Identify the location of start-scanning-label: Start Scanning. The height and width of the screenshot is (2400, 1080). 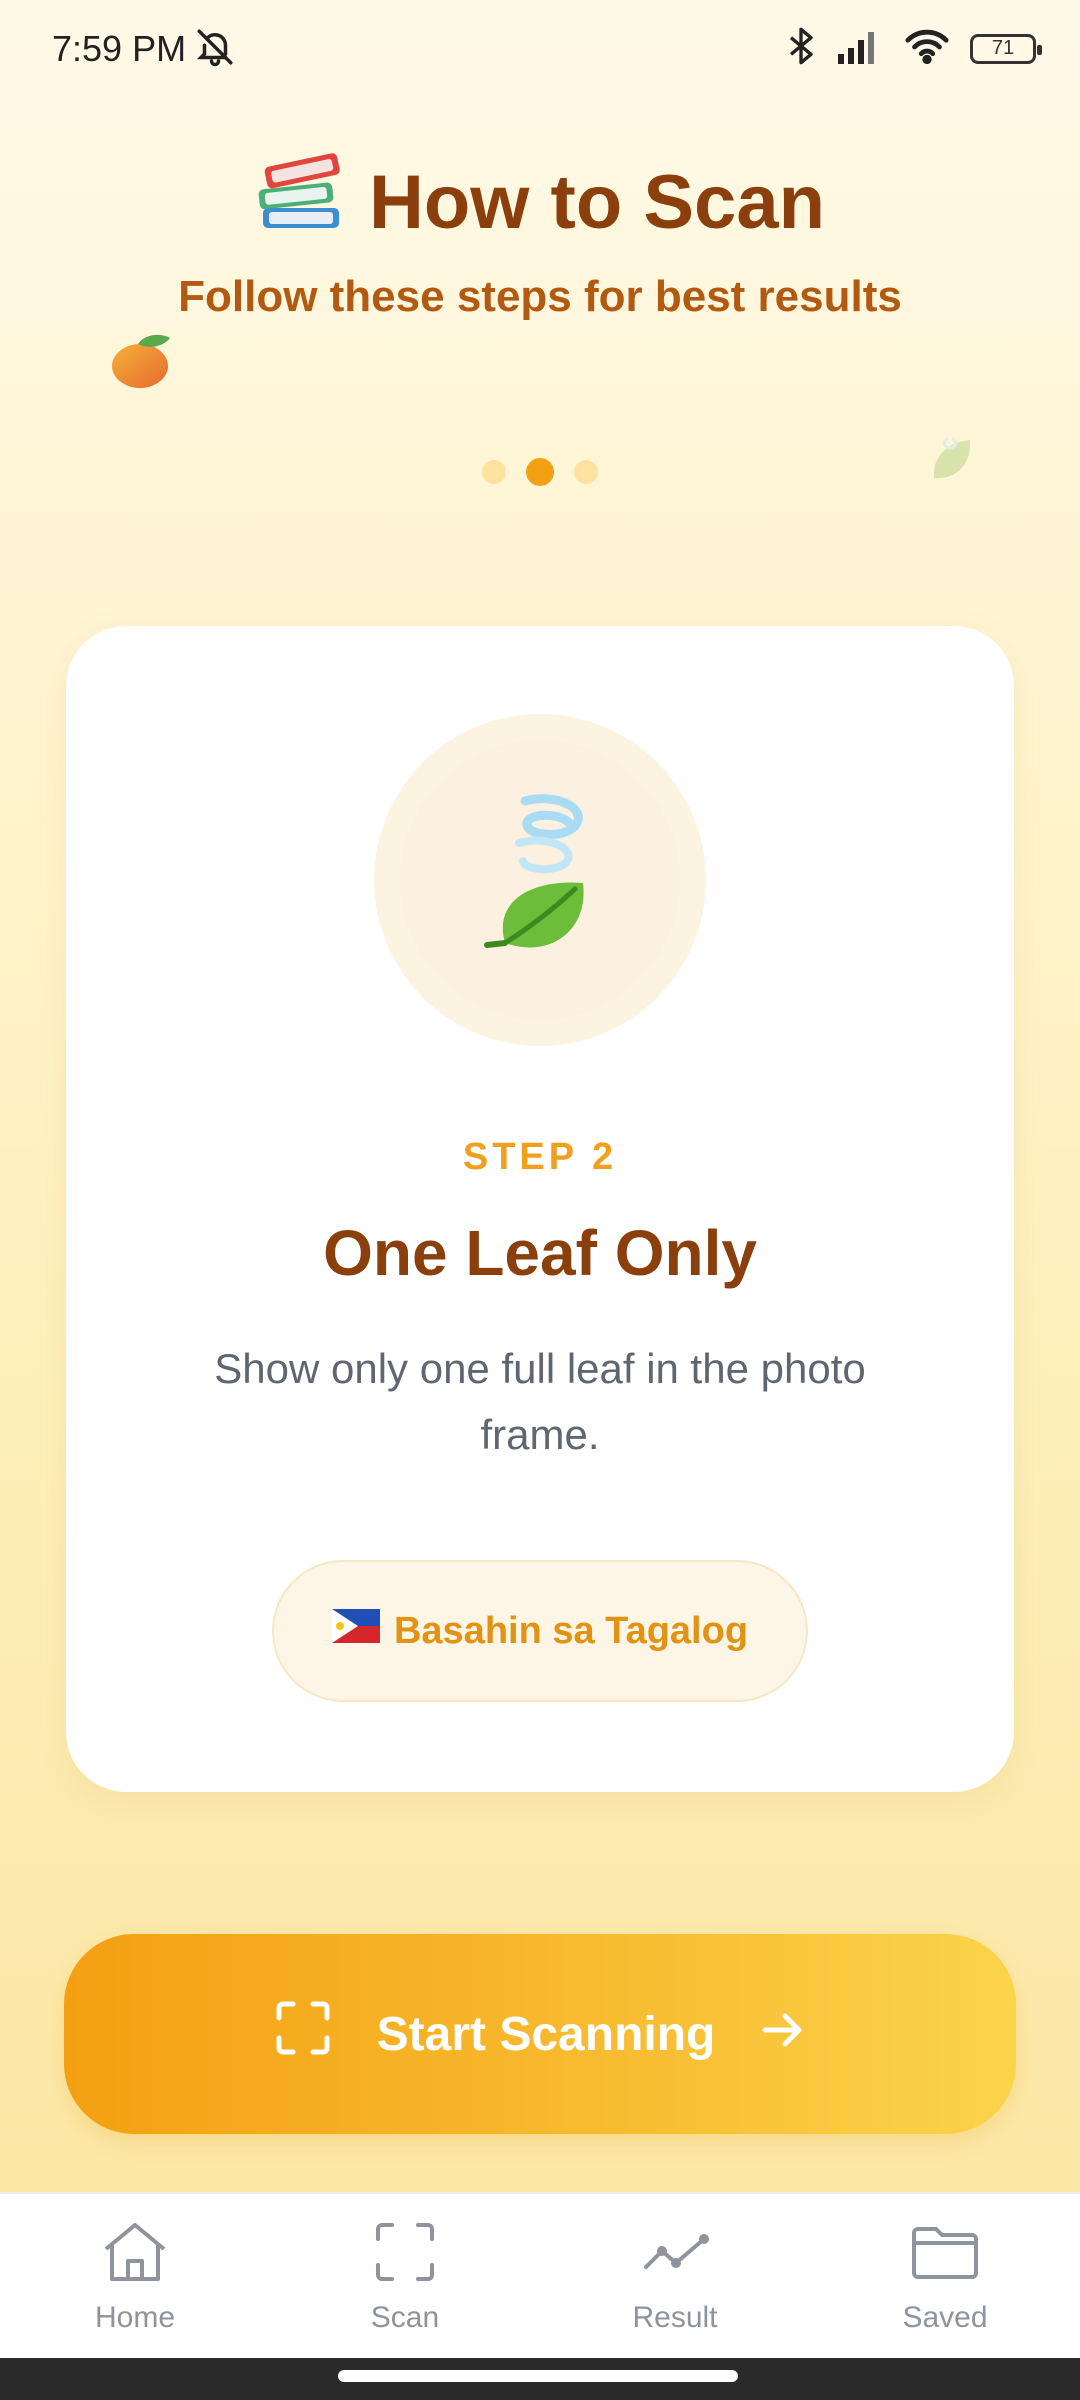
(546, 2034).